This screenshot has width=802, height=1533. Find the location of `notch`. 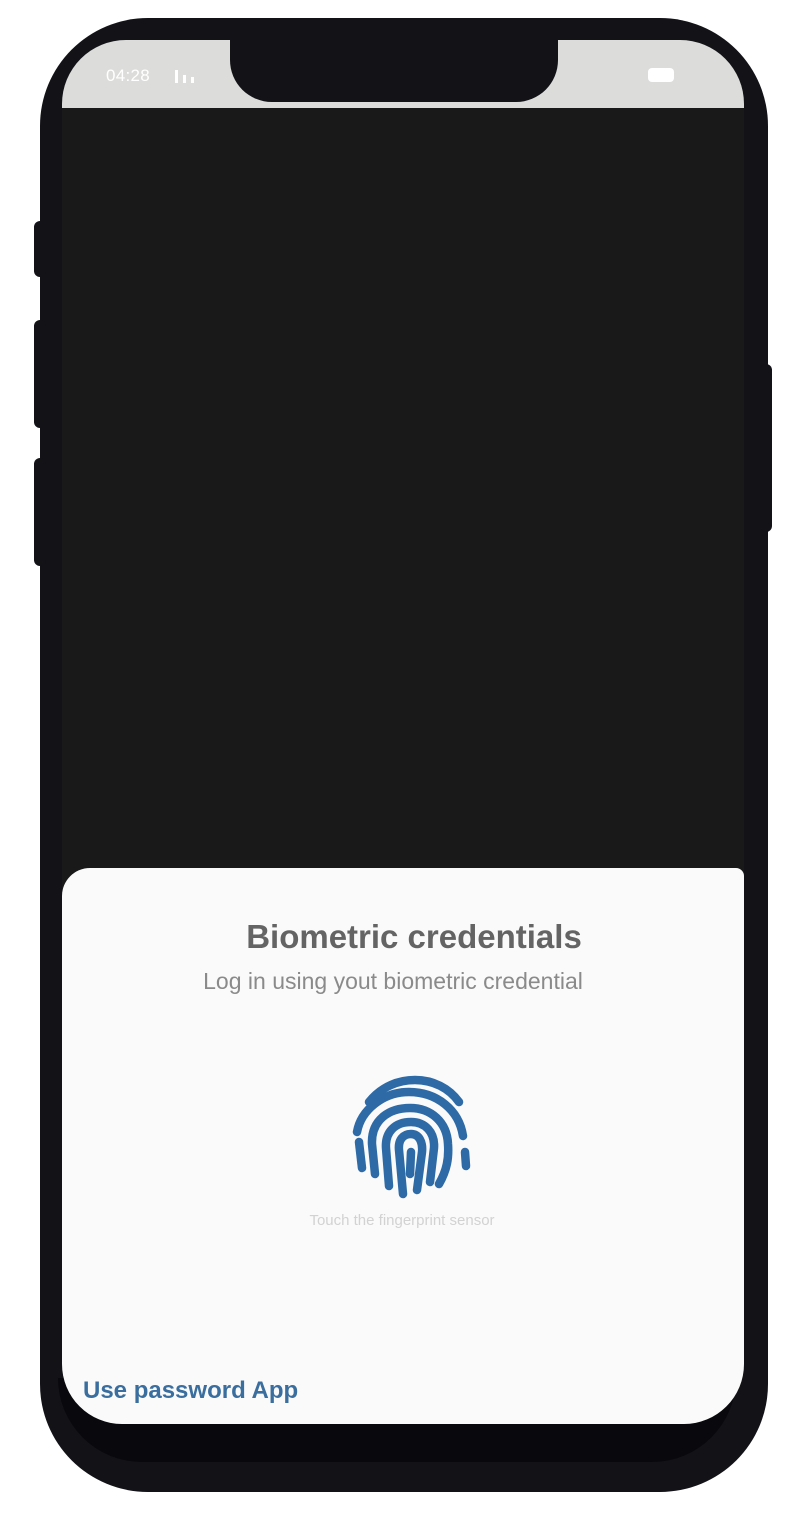

notch is located at coordinates (394, 71).